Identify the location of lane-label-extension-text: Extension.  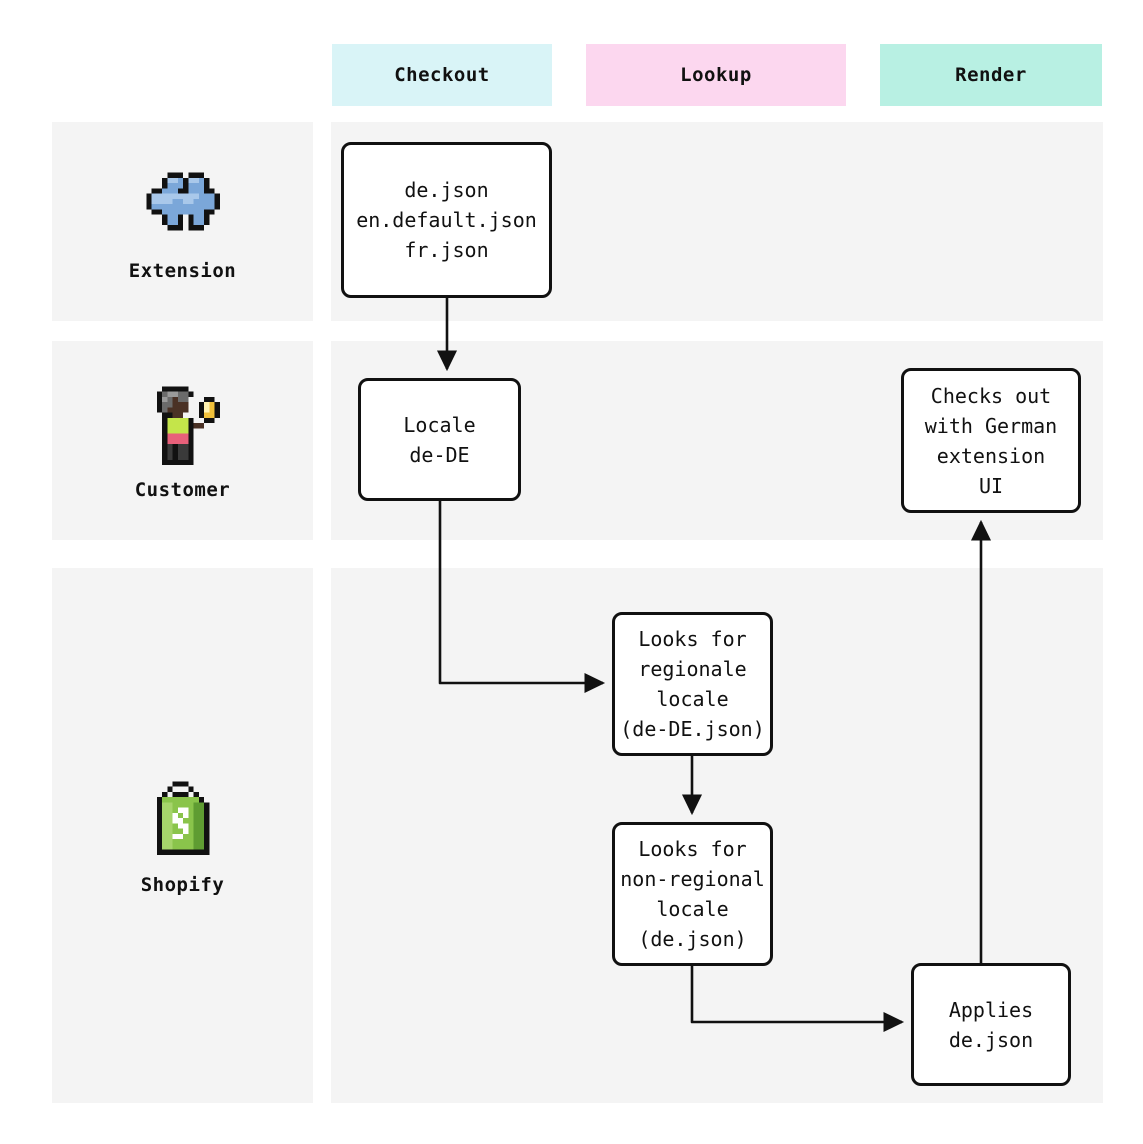
(182, 270).